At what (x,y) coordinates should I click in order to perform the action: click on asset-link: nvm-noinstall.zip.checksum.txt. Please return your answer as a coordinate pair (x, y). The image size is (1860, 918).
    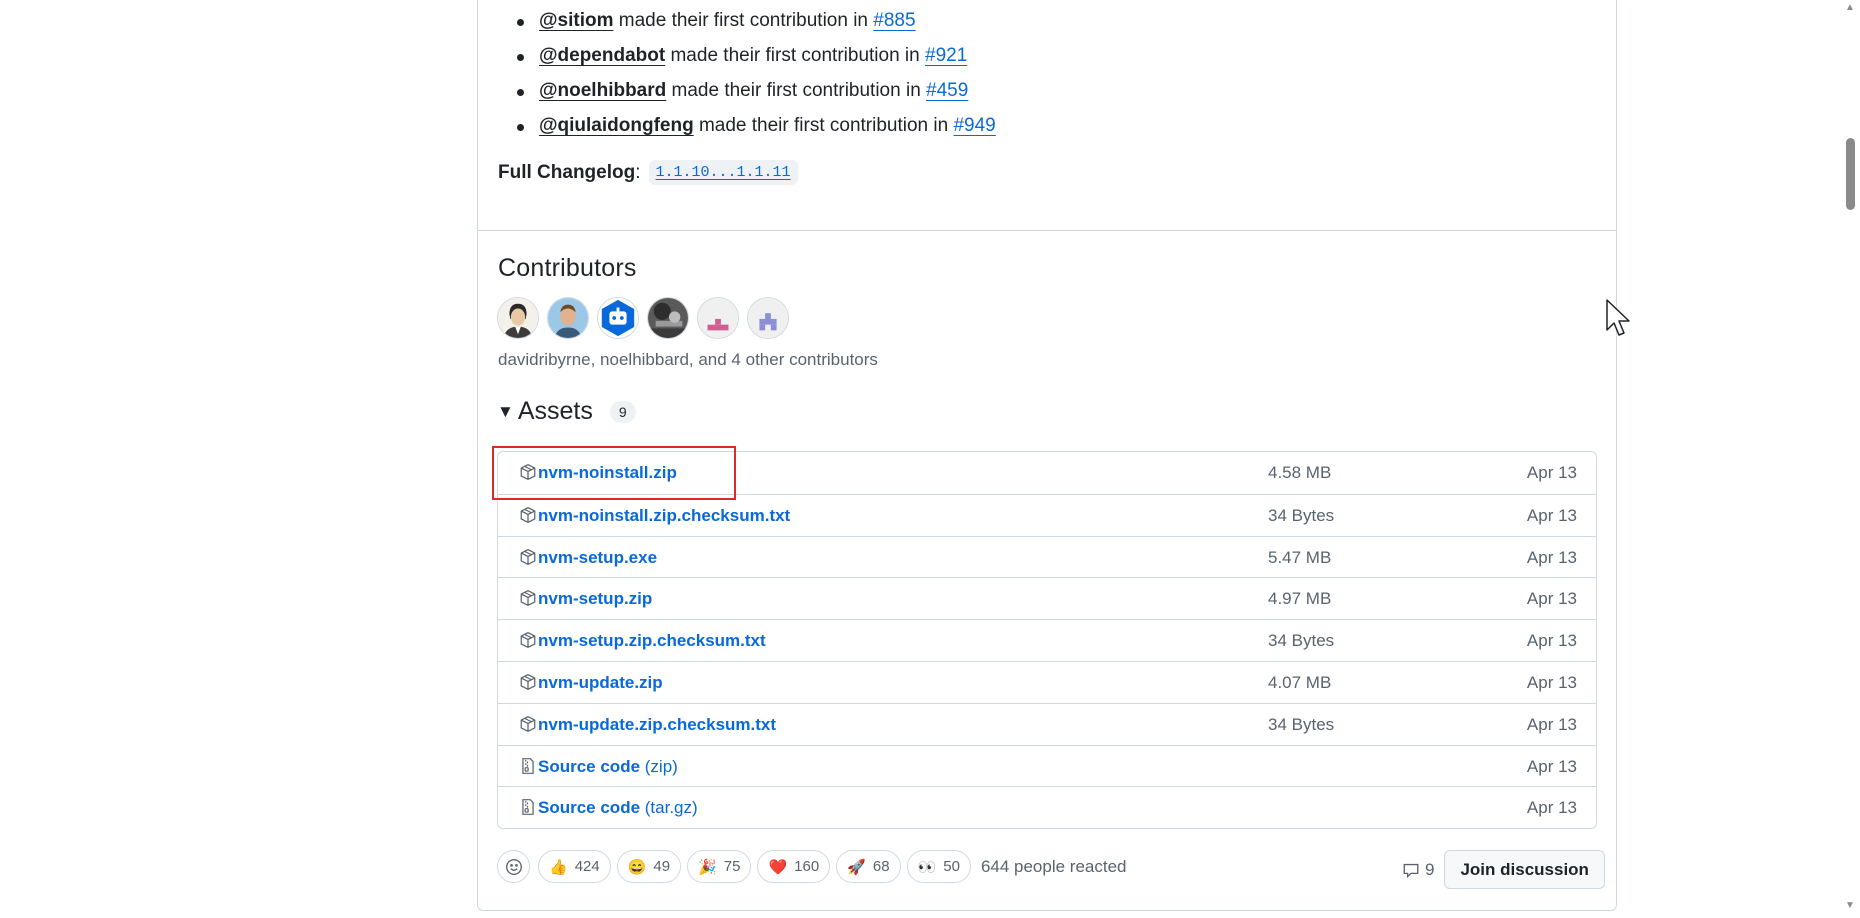
    Looking at the image, I should click on (664, 516).